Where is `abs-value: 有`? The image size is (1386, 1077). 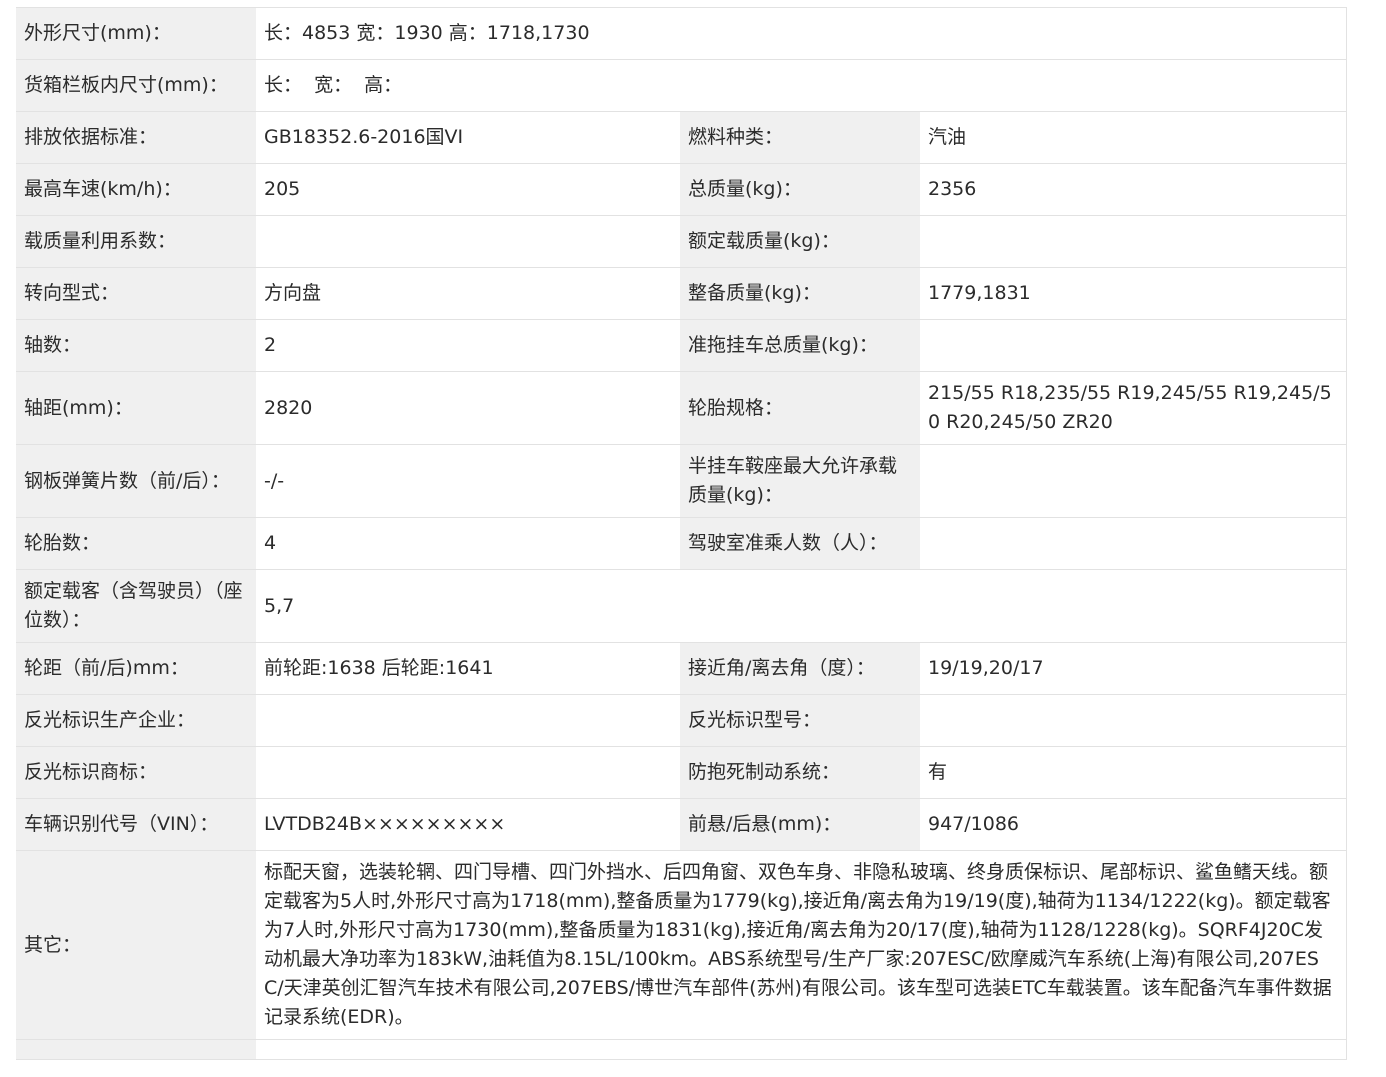 abs-value: 有 is located at coordinates (1133, 772).